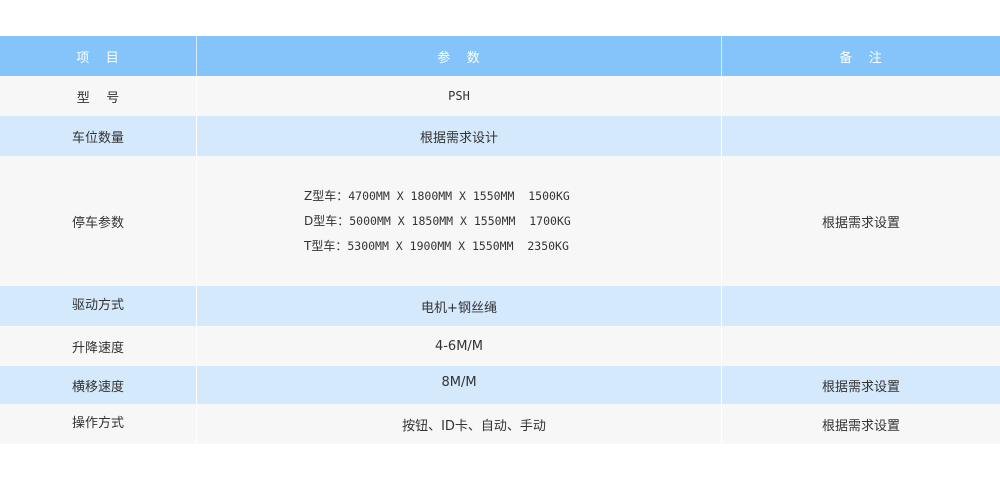 The image size is (1000, 481). I want to click on row-label: 操作方式, so click(97, 423).